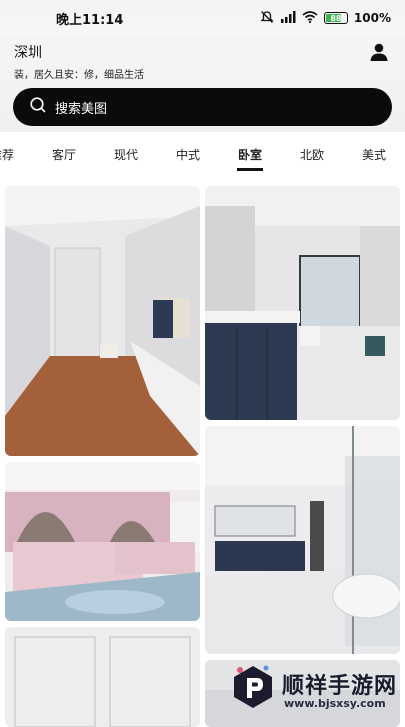  What do you see at coordinates (202, 84) in the screenshot?
I see `header: 深圳 装，居久且安：修，细品生活 搜索美图` at bounding box center [202, 84].